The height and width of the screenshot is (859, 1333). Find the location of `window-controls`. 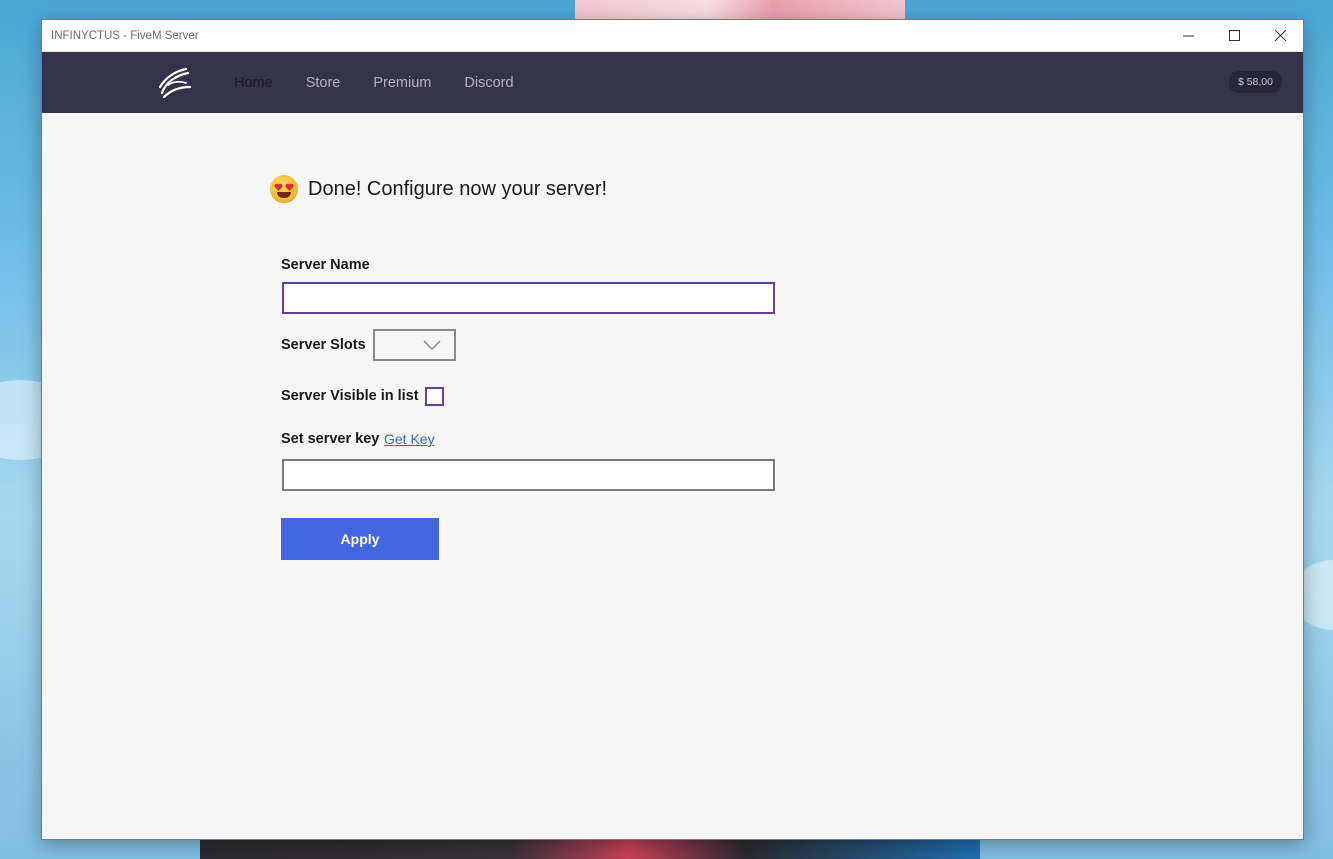

window-controls is located at coordinates (1234, 35).